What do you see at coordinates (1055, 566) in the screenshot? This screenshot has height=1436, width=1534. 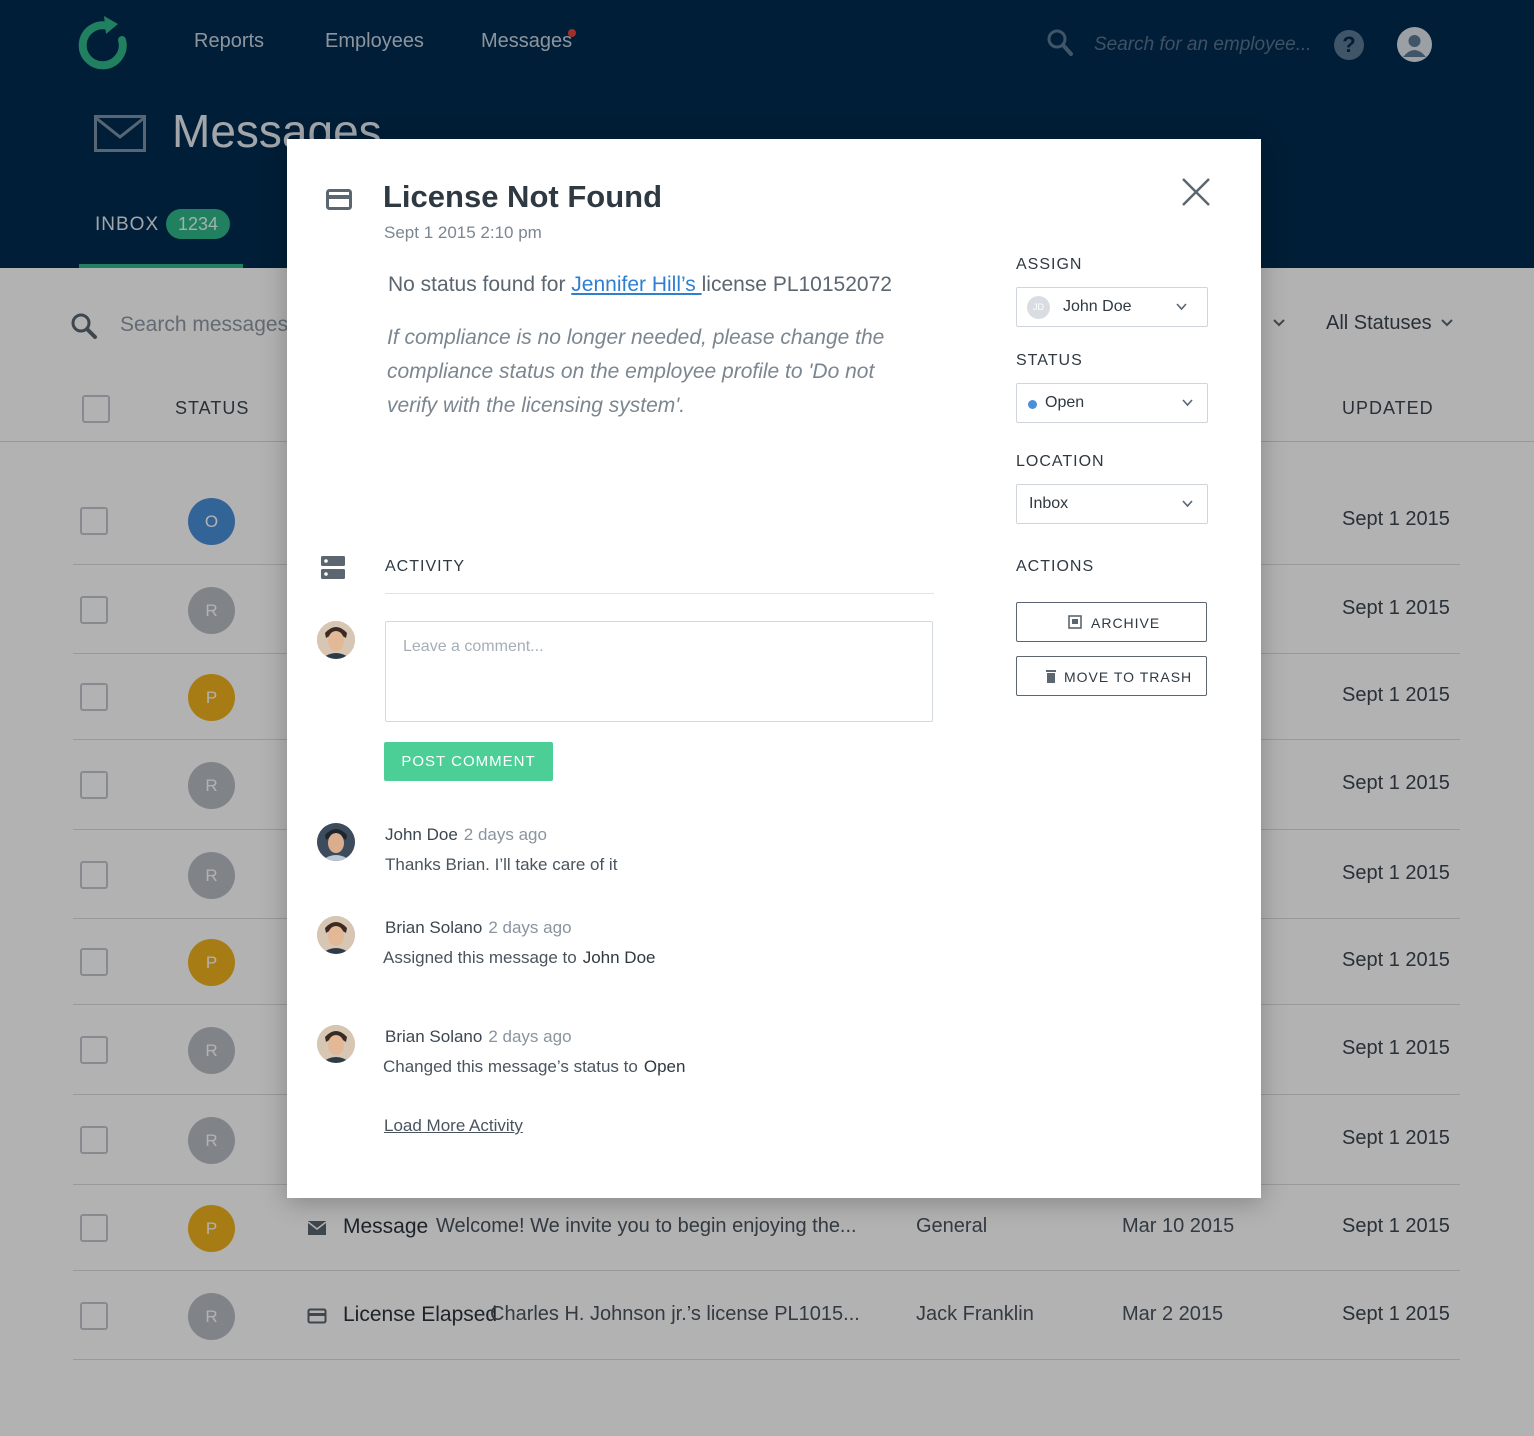 I see `actions-label: ACTIONS` at bounding box center [1055, 566].